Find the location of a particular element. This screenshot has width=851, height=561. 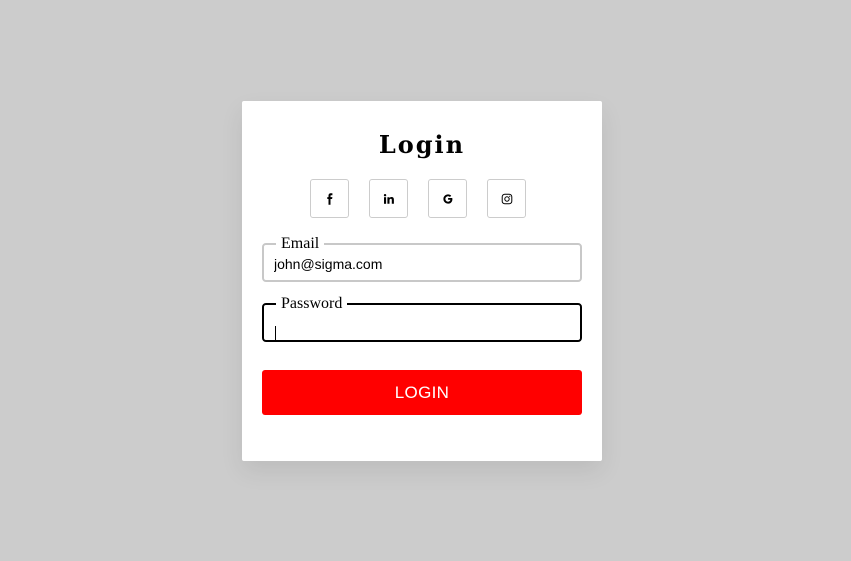

email-field: Email is located at coordinates (422, 258).